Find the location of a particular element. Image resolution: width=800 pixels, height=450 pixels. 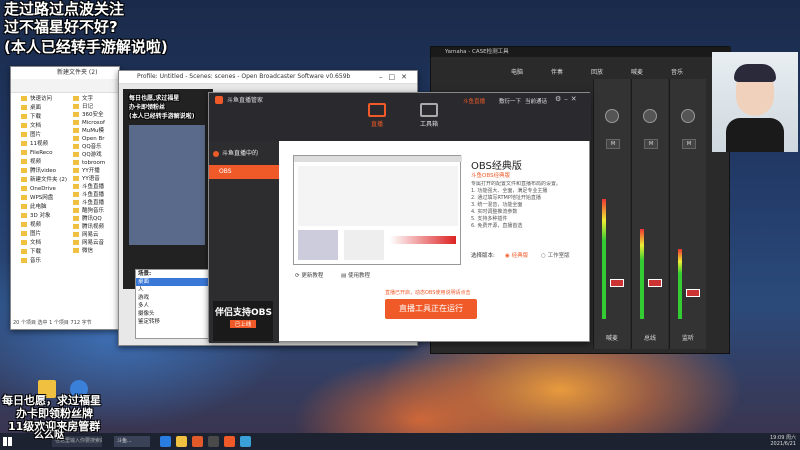

version-classic-radio: ◉ 经典版 is located at coordinates (516, 255).